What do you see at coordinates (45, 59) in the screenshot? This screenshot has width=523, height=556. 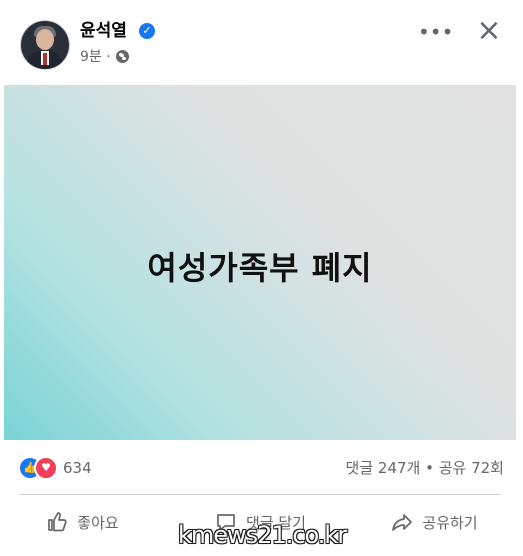 I see `avatar-tie` at bounding box center [45, 59].